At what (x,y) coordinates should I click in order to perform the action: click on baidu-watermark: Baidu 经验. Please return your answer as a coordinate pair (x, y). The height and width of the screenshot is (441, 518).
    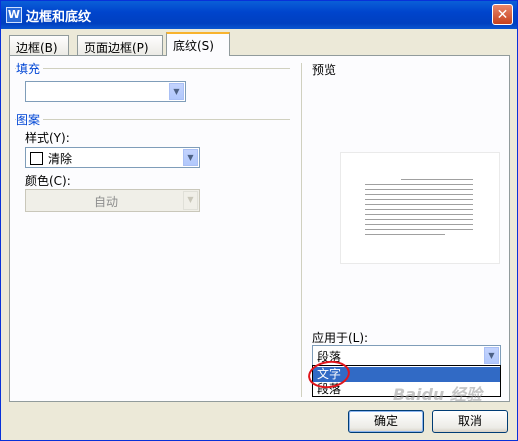
    Looking at the image, I should click on (437, 394).